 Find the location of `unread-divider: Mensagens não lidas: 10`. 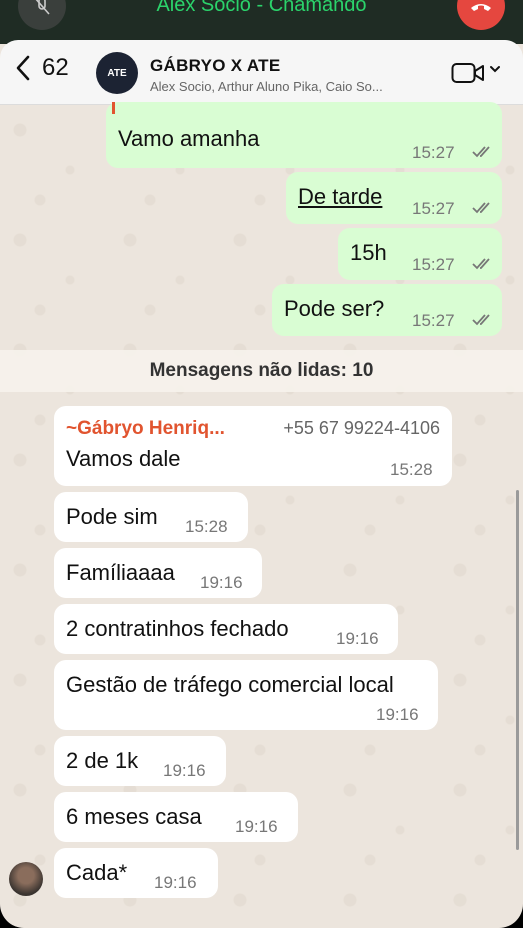

unread-divider: Mensagens não lidas: 10 is located at coordinates (261, 371).